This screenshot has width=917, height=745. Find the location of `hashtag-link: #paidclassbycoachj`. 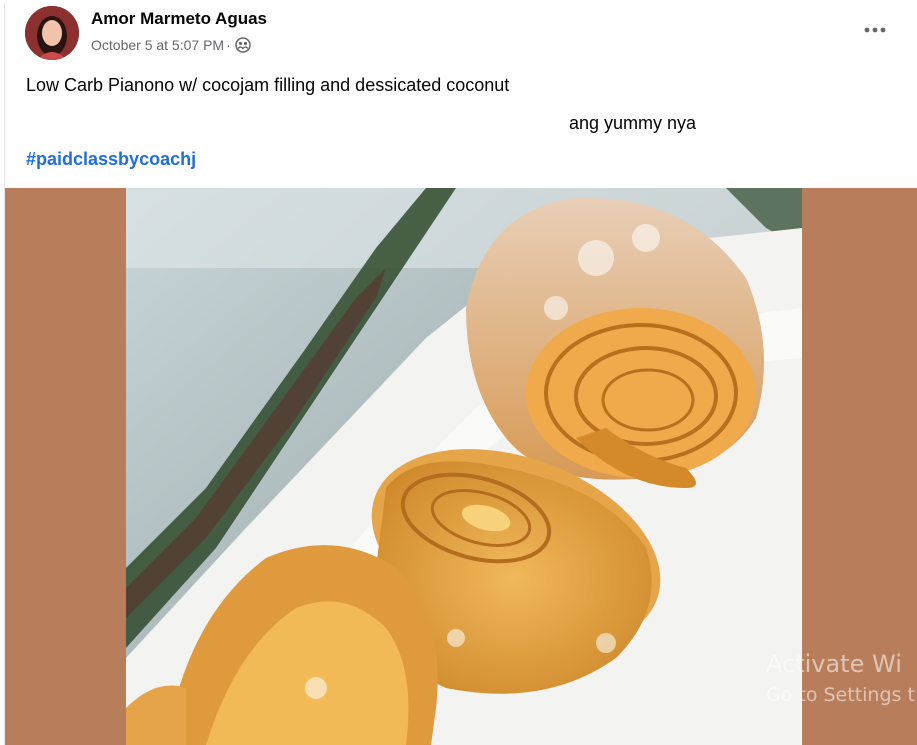

hashtag-link: #paidclassbycoachj is located at coordinates (111, 159).